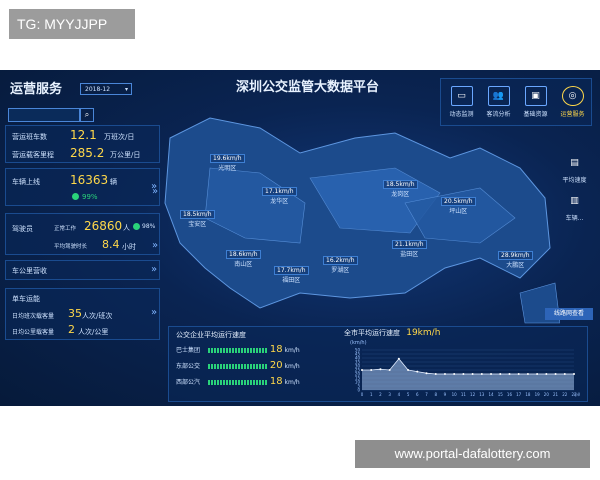  I want to click on single-ops-label: 单车运能, so click(26, 299).